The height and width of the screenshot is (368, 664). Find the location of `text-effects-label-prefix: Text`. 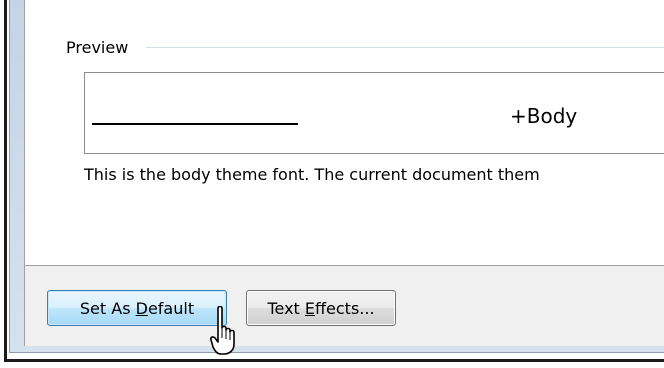

text-effects-label-prefix: Text is located at coordinates (286, 308).